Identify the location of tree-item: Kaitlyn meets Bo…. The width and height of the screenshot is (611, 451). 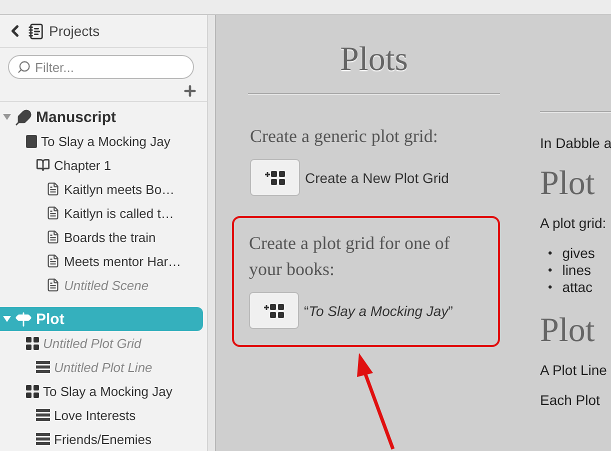
(101, 189).